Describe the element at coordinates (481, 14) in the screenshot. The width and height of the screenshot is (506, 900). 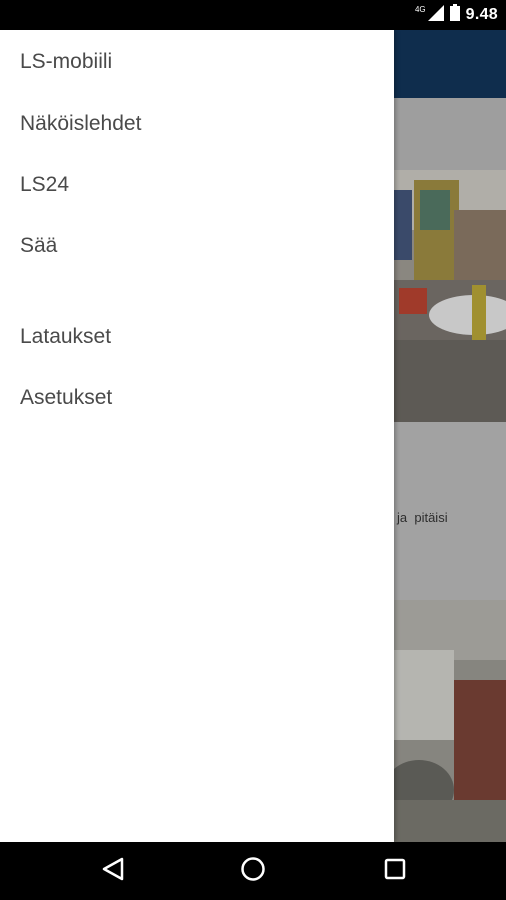
I see `clock: 9.48` at that location.